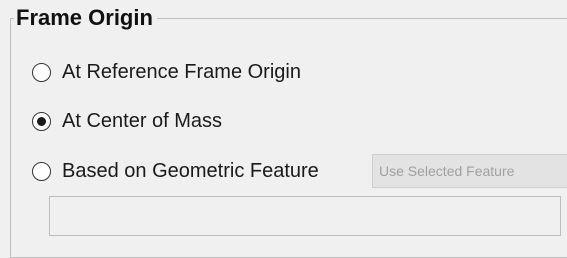 Image resolution: width=567 pixels, height=258 pixels. What do you see at coordinates (181, 72) in the screenshot?
I see `option-label: At Reference Frame Origin` at bounding box center [181, 72].